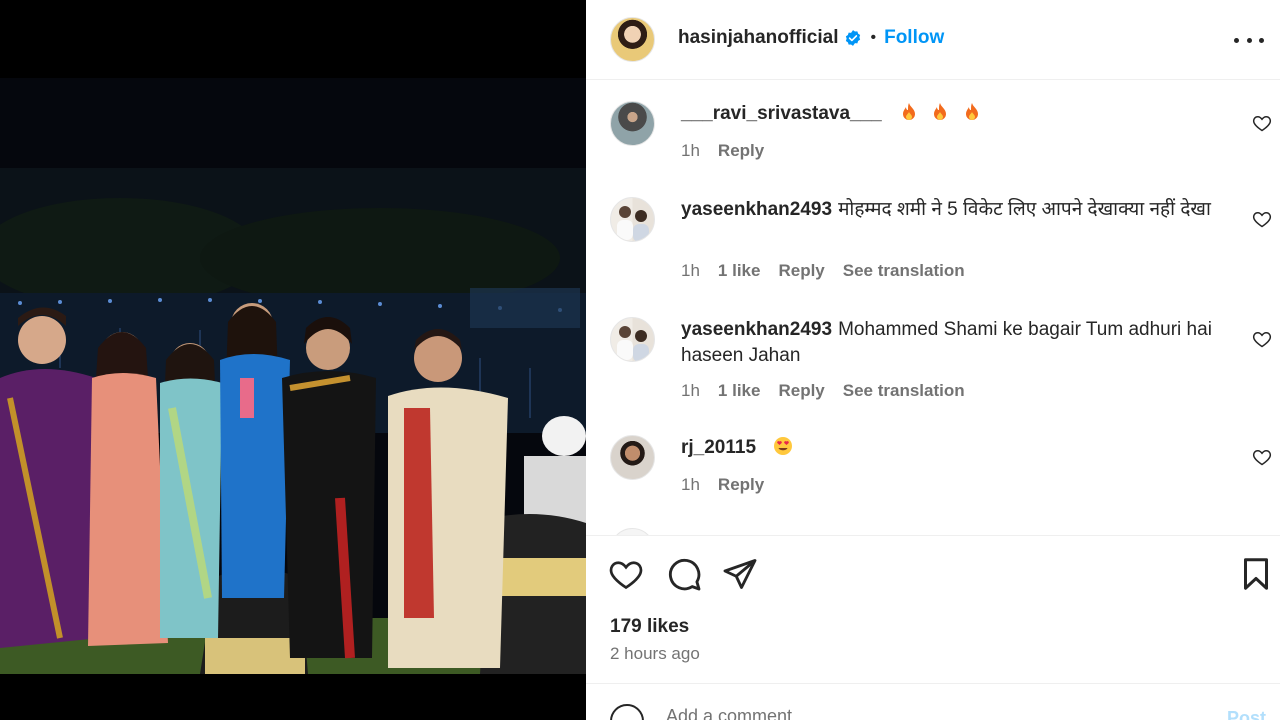 Image resolution: width=1280 pixels, height=720 pixels. Describe the element at coordinates (914, 38) in the screenshot. I see `follow-button: Follow` at that location.